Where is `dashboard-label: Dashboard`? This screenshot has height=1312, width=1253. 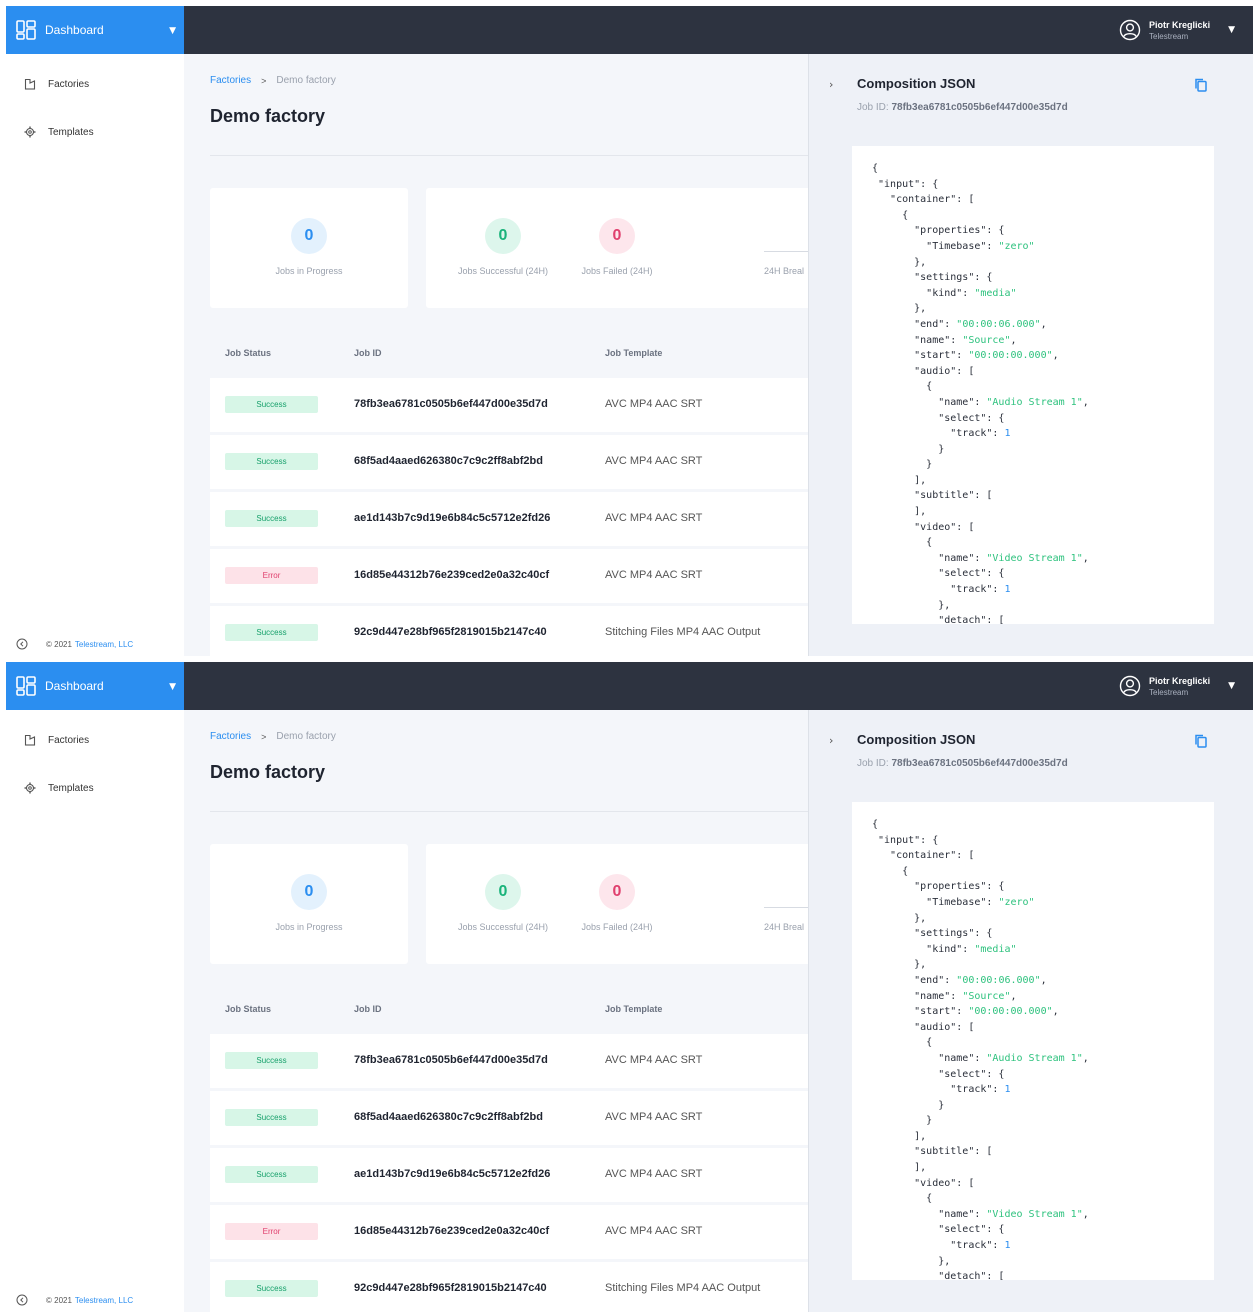
dashboard-label: Dashboard is located at coordinates (74, 686).